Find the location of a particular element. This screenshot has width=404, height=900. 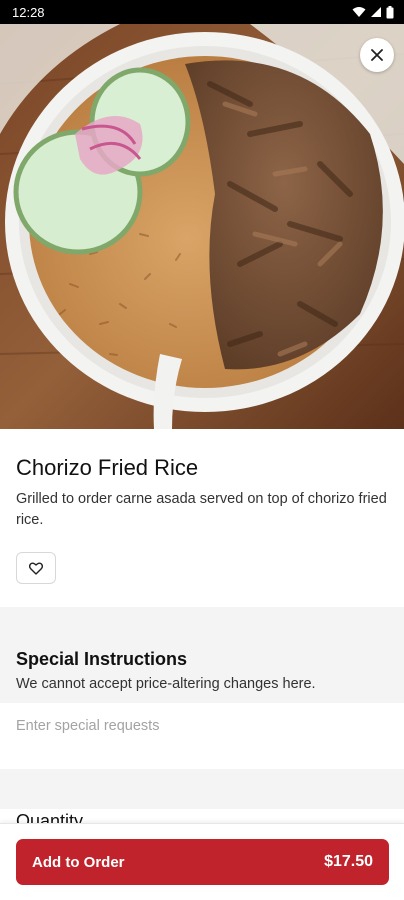

add-to-order-label: Add to Order is located at coordinates (78, 862).